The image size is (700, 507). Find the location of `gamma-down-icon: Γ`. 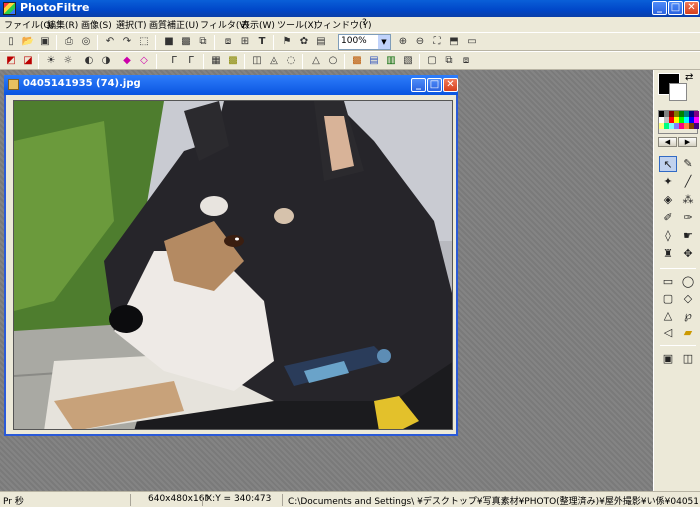

gamma-down-icon: Γ is located at coordinates (191, 61).